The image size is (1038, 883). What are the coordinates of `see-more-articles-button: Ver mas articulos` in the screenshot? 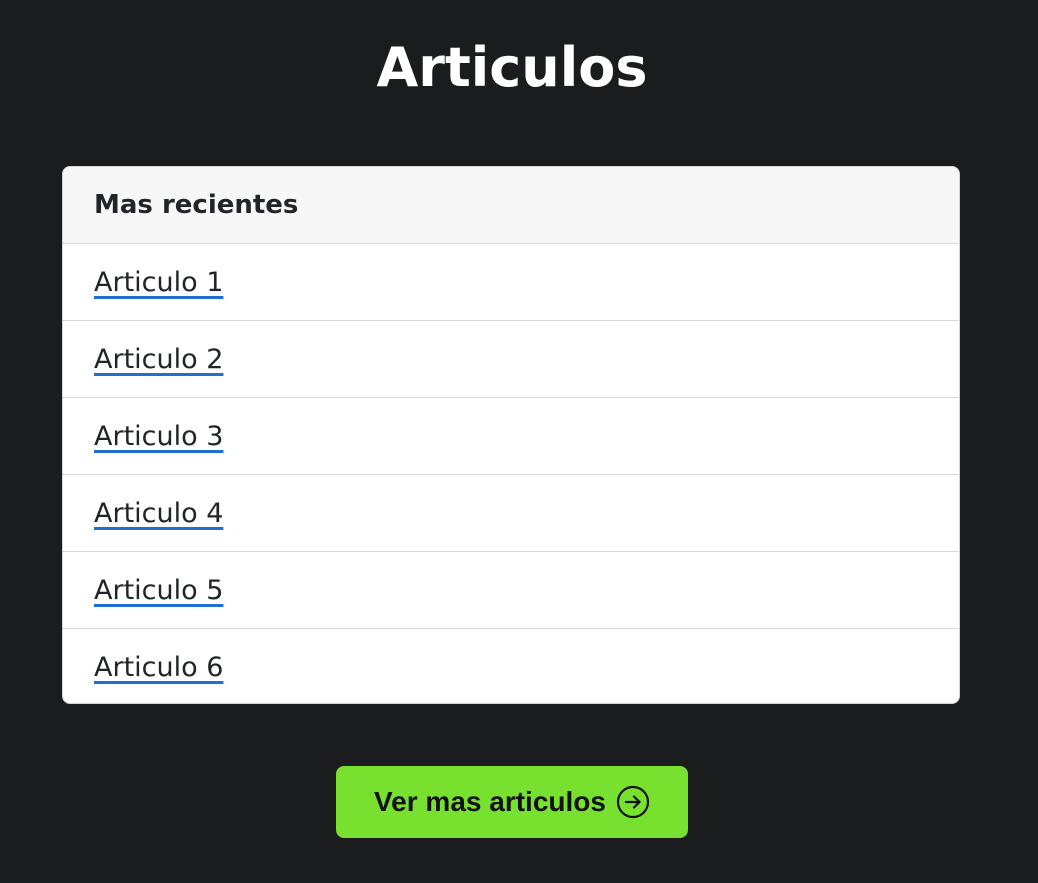 It's located at (512, 802).